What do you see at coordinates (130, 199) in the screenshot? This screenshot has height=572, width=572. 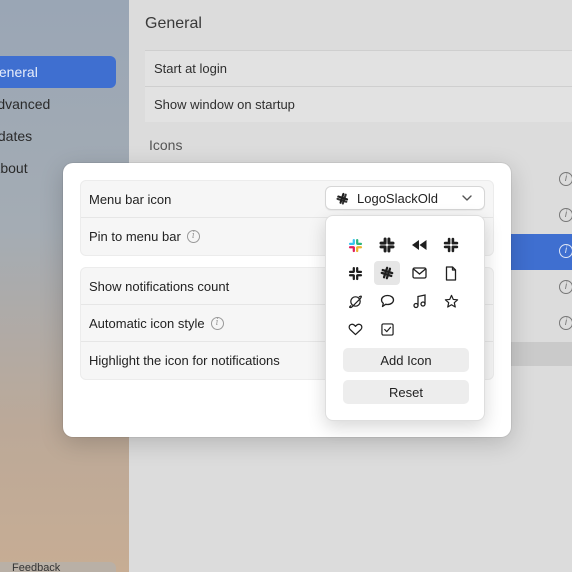 I see `menu-bar-icon-label: Menu bar icon` at bounding box center [130, 199].